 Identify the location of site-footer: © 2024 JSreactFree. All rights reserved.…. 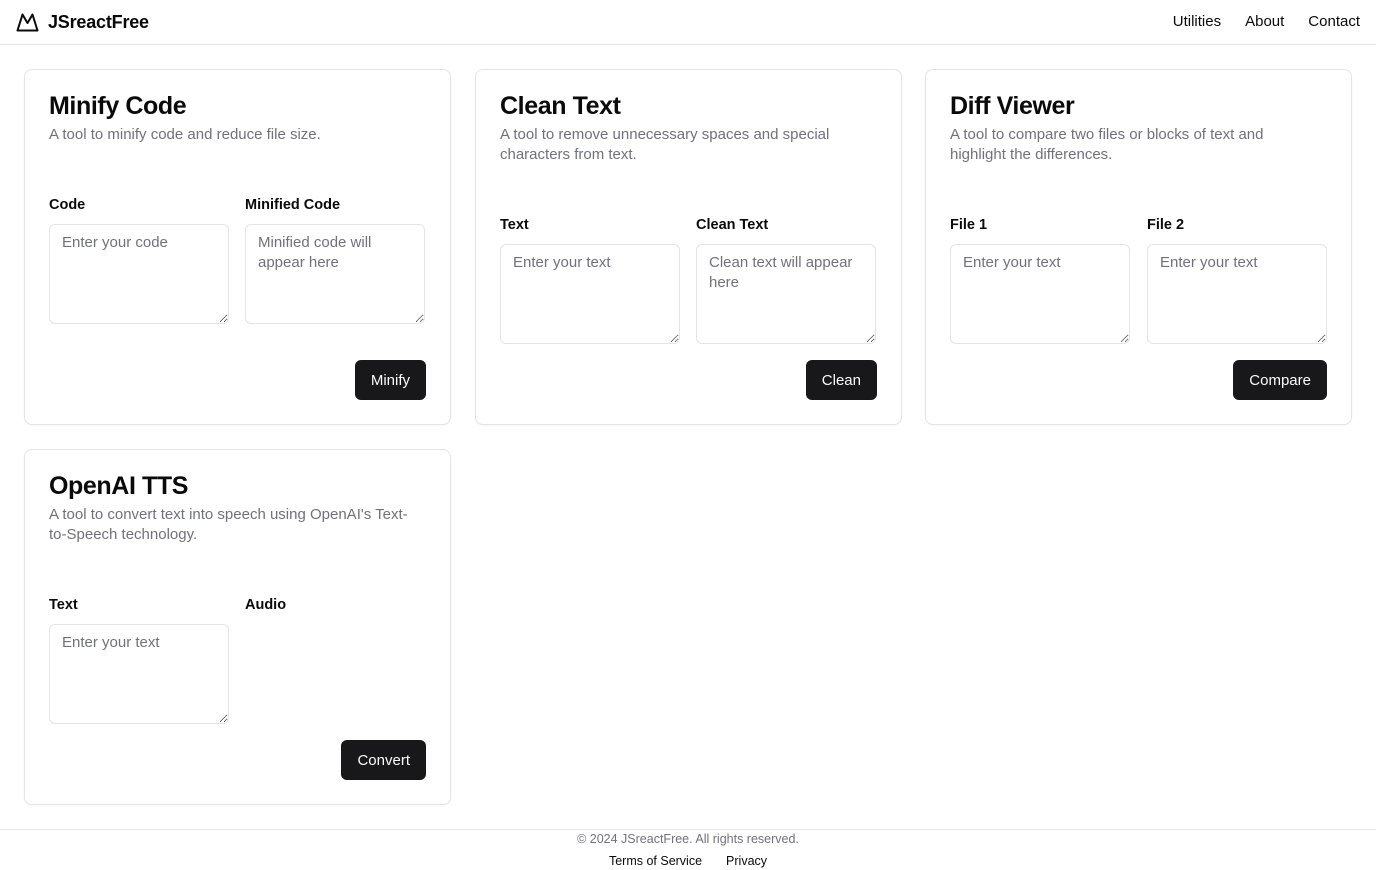
(688, 849).